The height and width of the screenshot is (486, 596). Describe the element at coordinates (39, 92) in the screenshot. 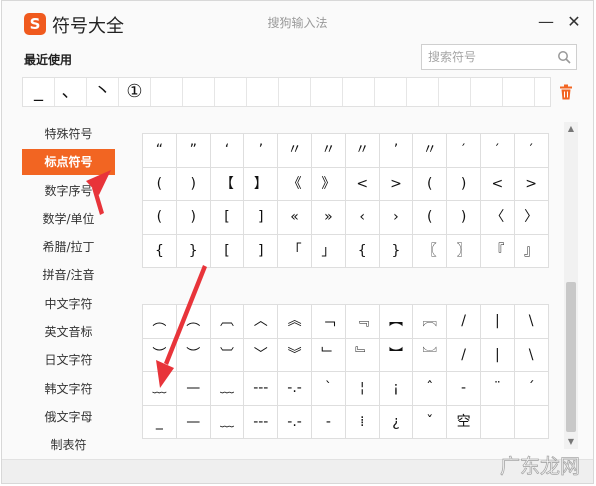

I see `recent-symbol-cell: _` at that location.